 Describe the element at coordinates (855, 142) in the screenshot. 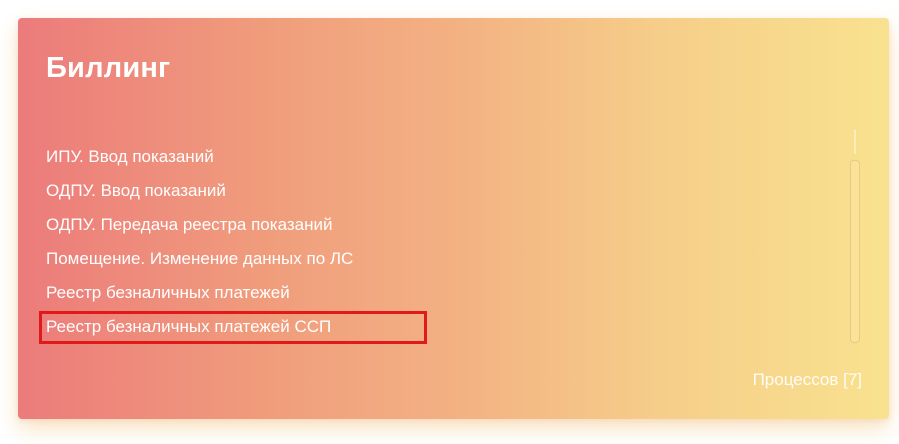

I see `scrollbar-cap` at that location.